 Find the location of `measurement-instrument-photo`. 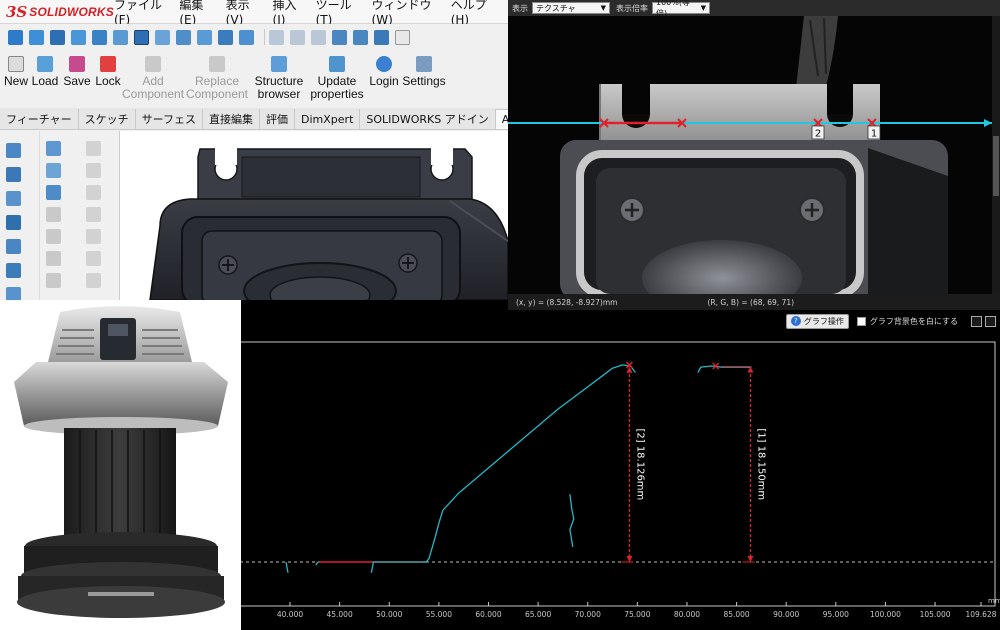

measurement-instrument-photo is located at coordinates (120, 465).